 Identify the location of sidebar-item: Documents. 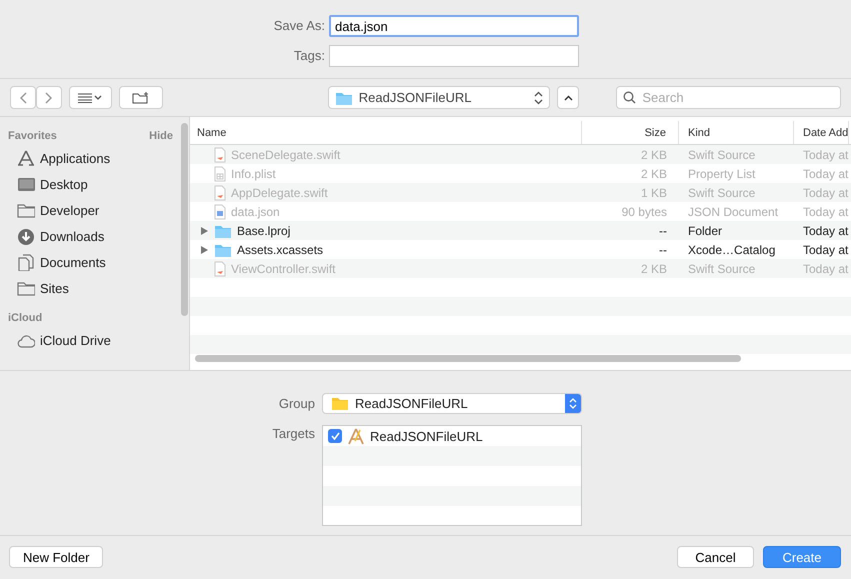
(94, 262).